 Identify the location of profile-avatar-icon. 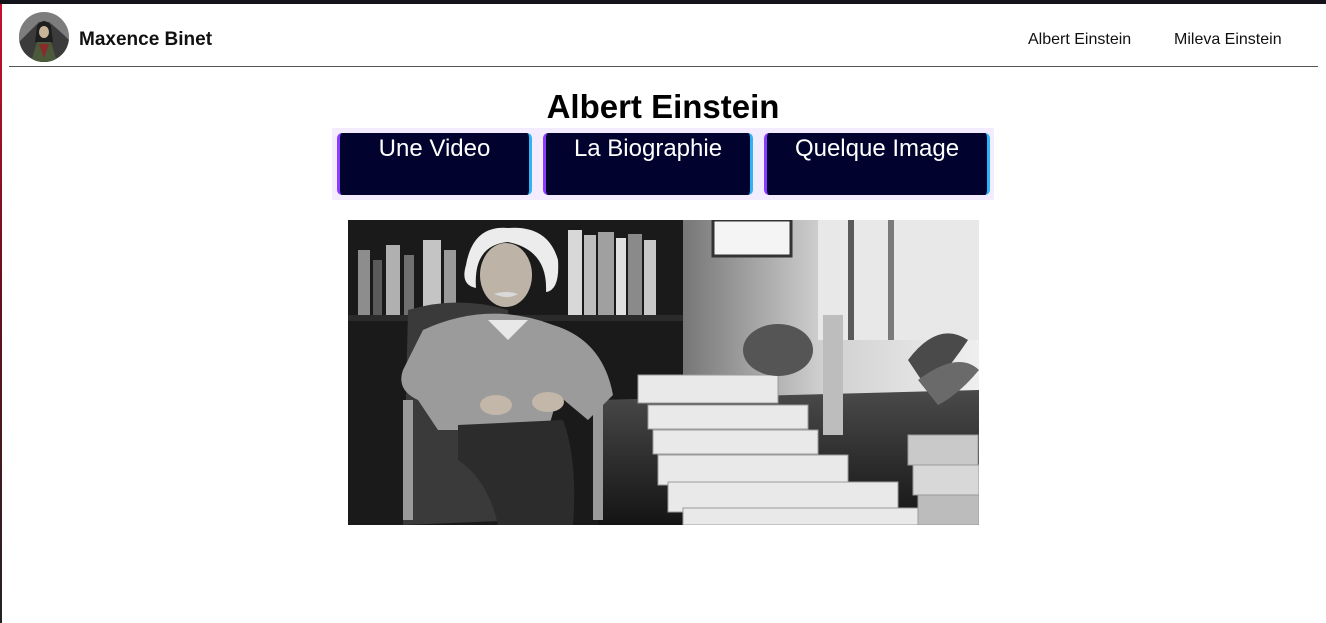
(44, 37).